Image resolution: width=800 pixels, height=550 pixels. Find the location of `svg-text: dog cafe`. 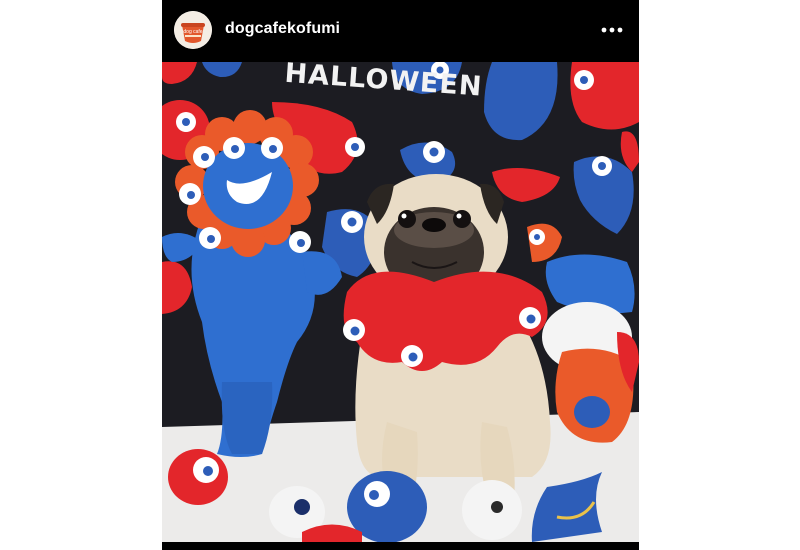

svg-text: dog cafe is located at coordinates (192, 32).